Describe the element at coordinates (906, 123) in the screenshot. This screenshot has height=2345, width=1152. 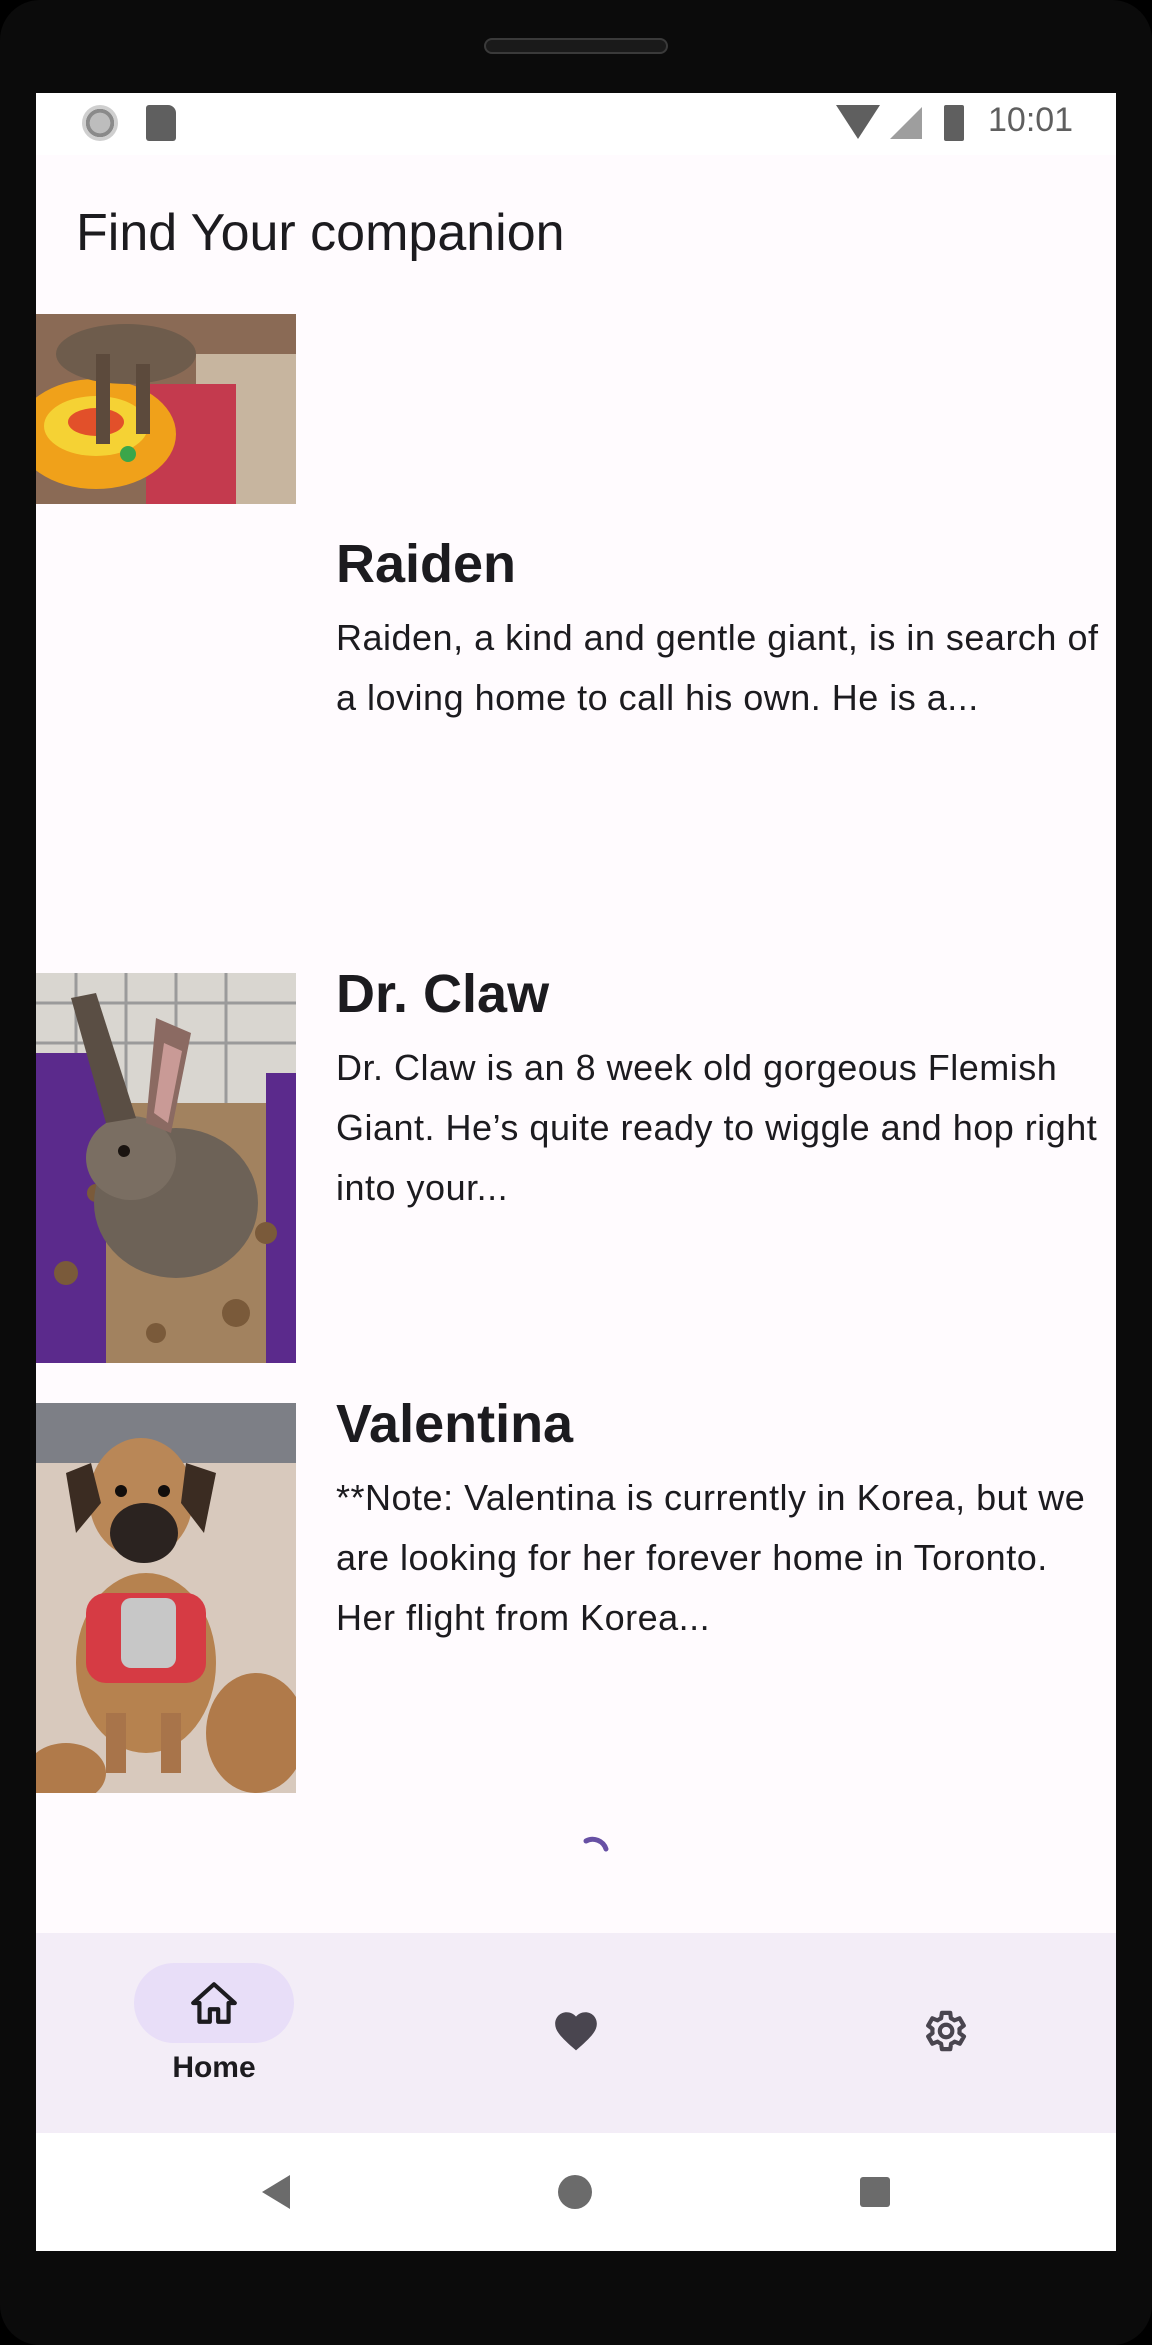
I see `cell-signal-icon` at that location.